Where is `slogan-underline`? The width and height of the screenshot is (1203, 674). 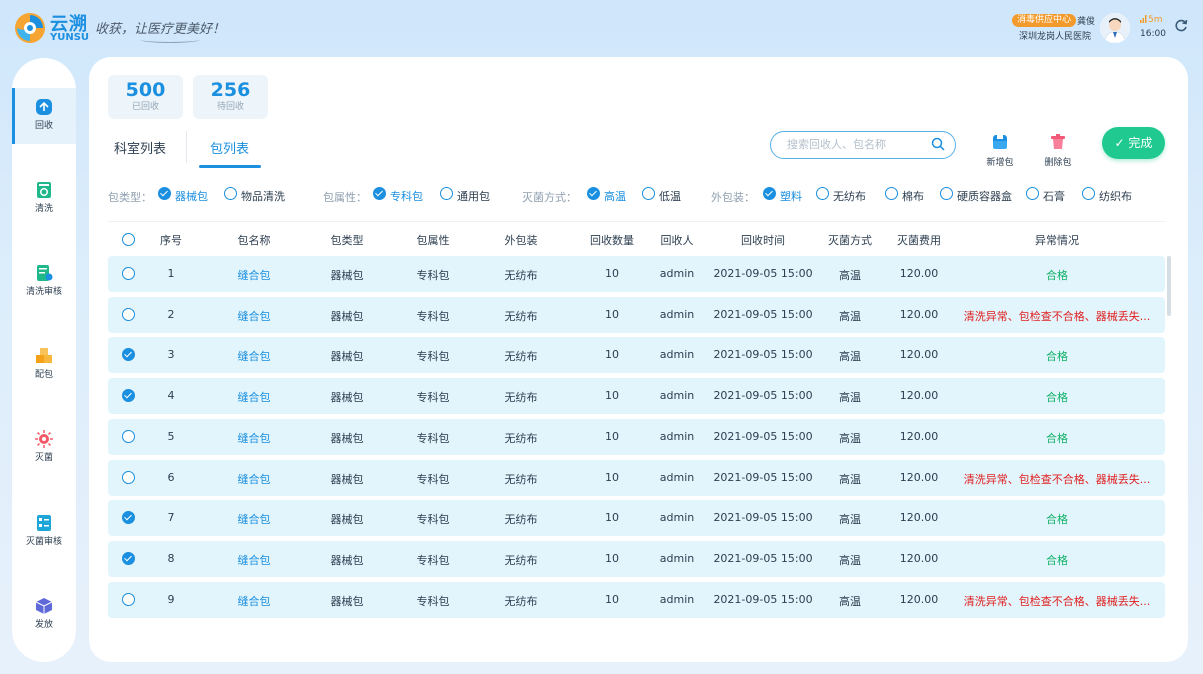 slogan-underline is located at coordinates (170, 39).